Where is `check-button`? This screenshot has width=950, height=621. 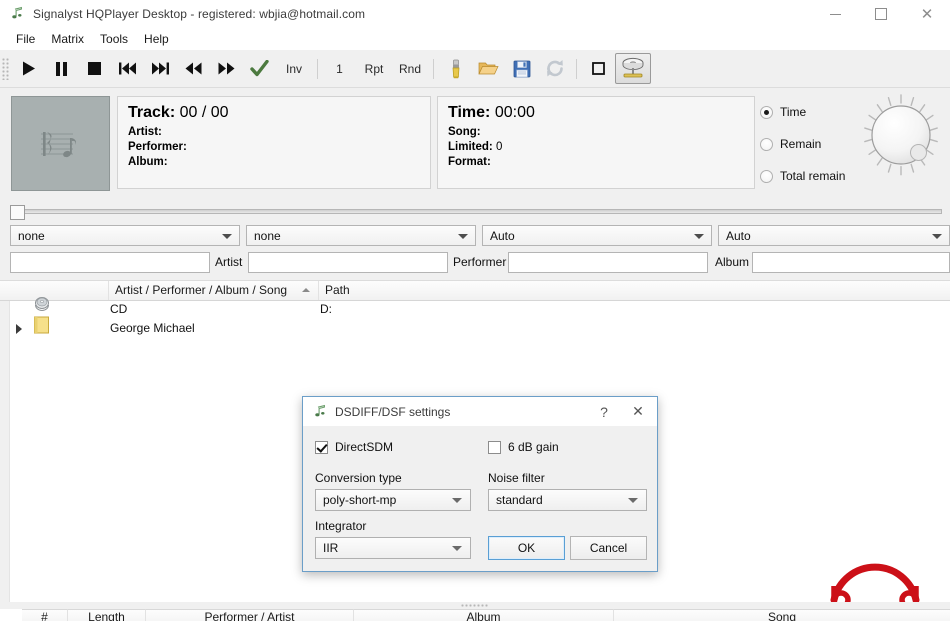
check-button is located at coordinates (259, 68).